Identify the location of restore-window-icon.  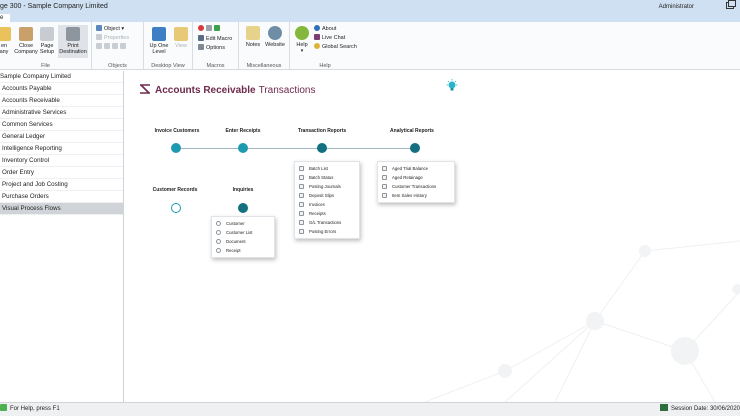
(731, 4).